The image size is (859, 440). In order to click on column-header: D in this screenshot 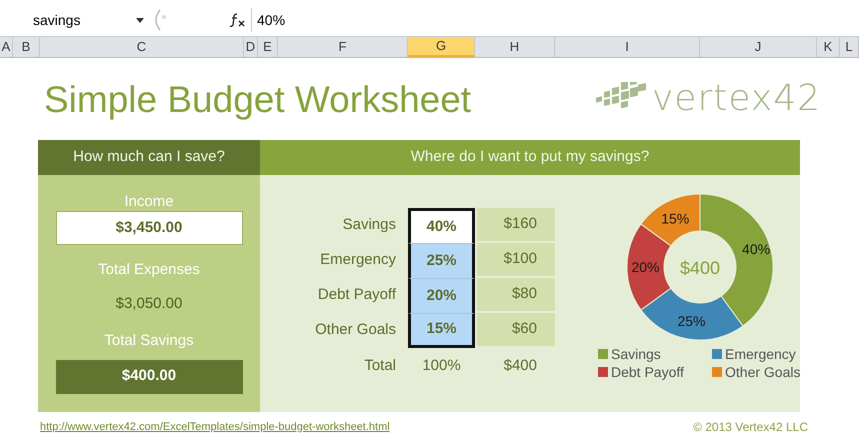, I will do `click(251, 47)`.